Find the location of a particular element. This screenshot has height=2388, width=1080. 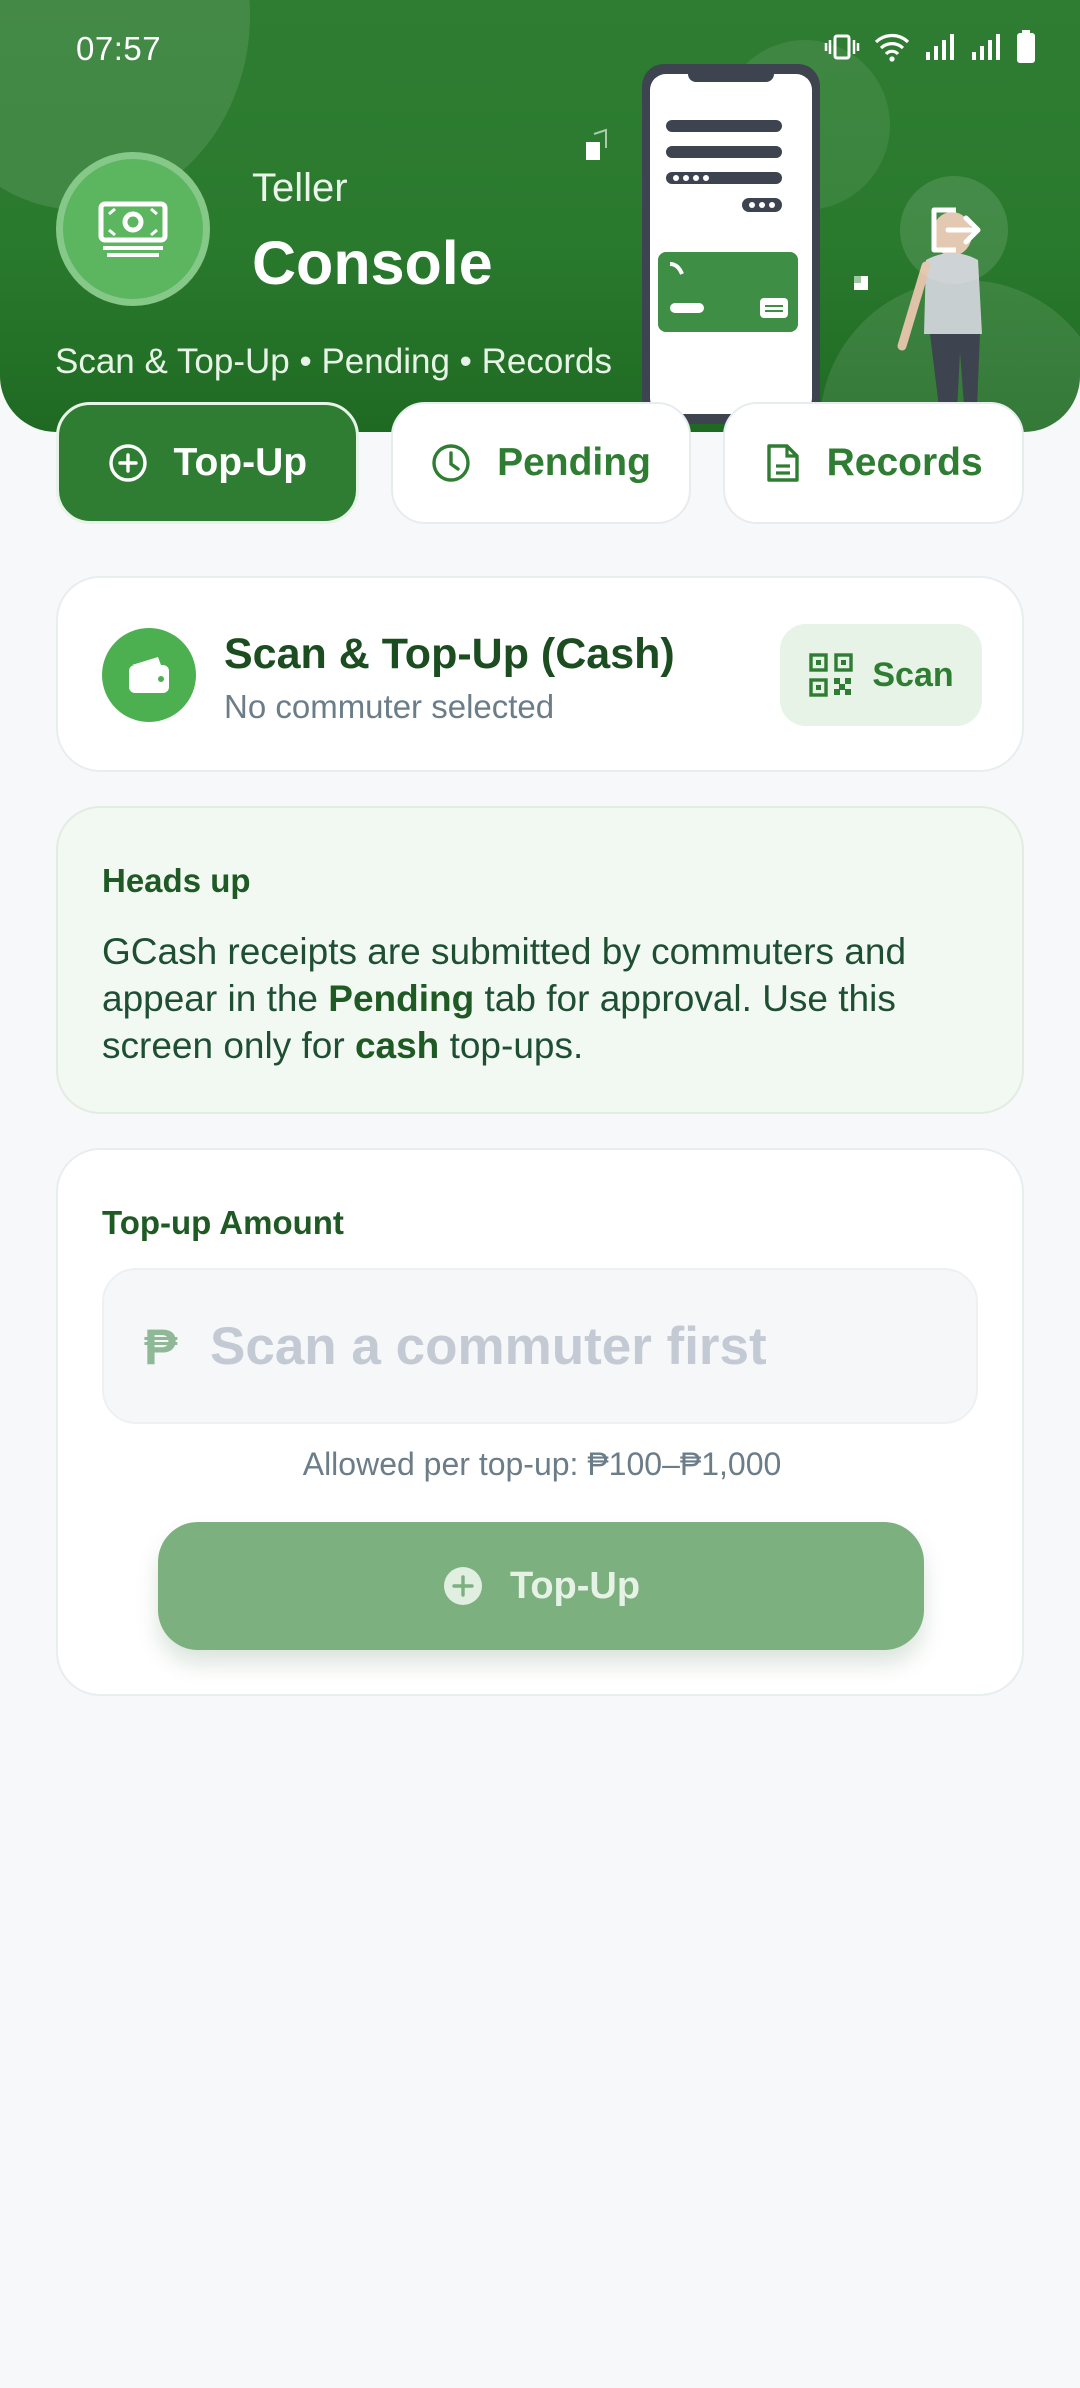

document-icon is located at coordinates (782, 463).